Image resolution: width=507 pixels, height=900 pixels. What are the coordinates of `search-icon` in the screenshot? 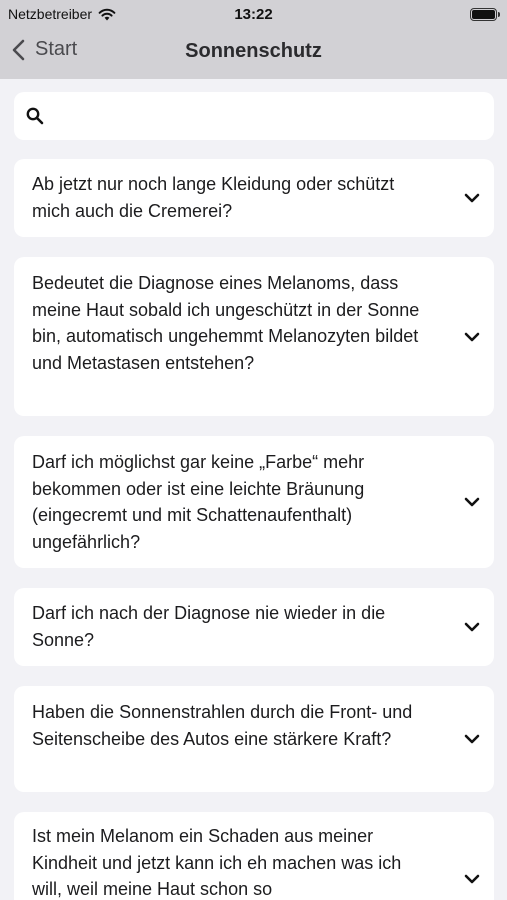 It's located at (35, 116).